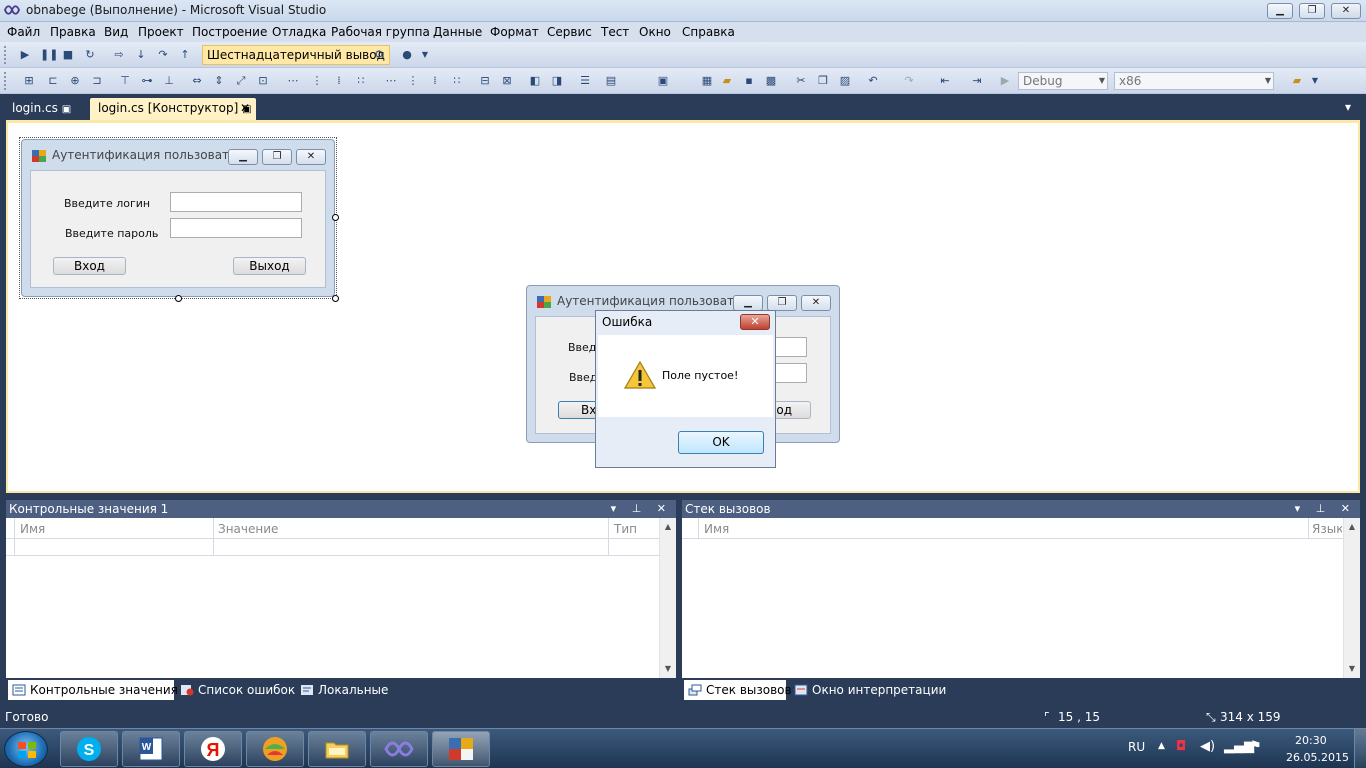  I want to click on menu-format: Формат, so click(514, 32).